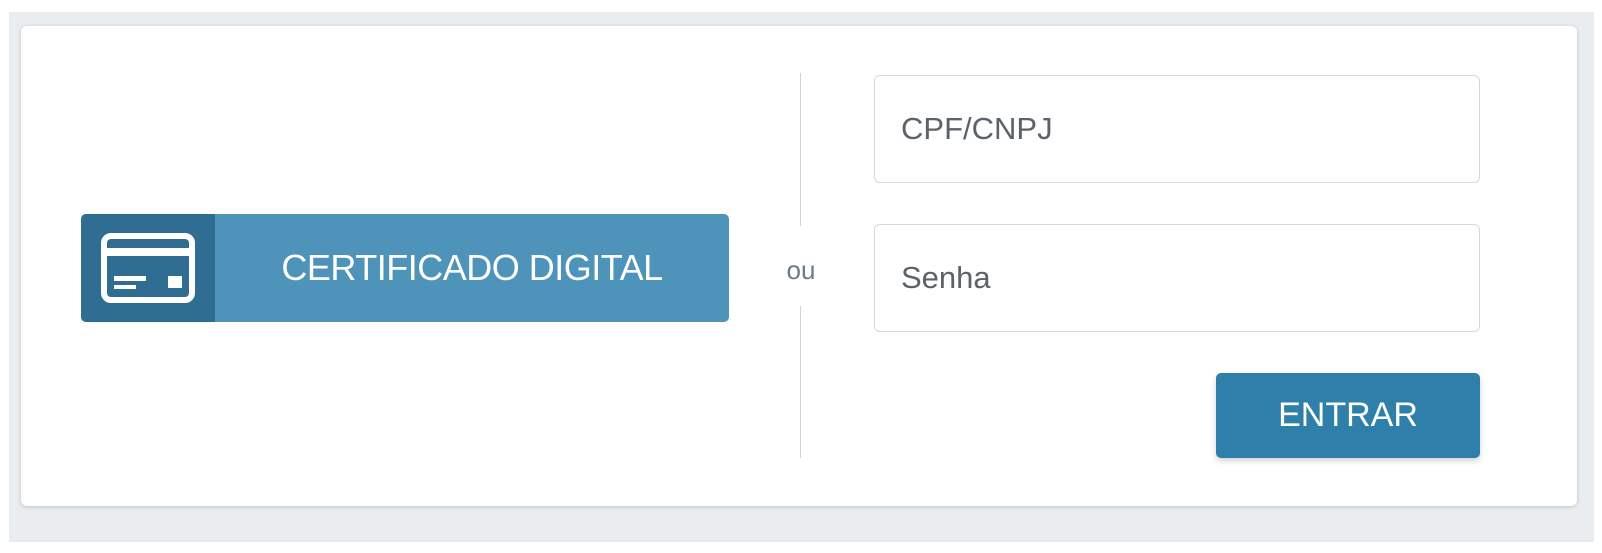 Image resolution: width=1602 pixels, height=553 pixels. Describe the element at coordinates (472, 267) in the screenshot. I see `certificate-button-label: CERTIFICADO DIGITAL` at that location.